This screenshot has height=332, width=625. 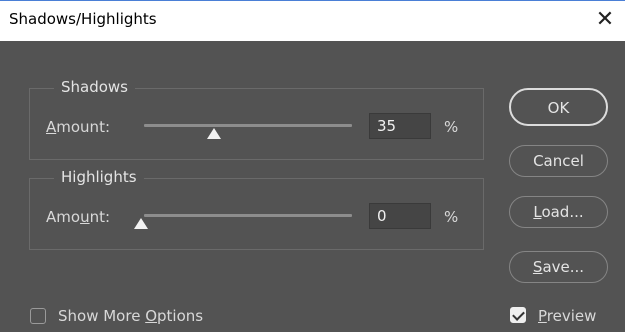 I want to click on cancel-button: Cancel, so click(x=558, y=161).